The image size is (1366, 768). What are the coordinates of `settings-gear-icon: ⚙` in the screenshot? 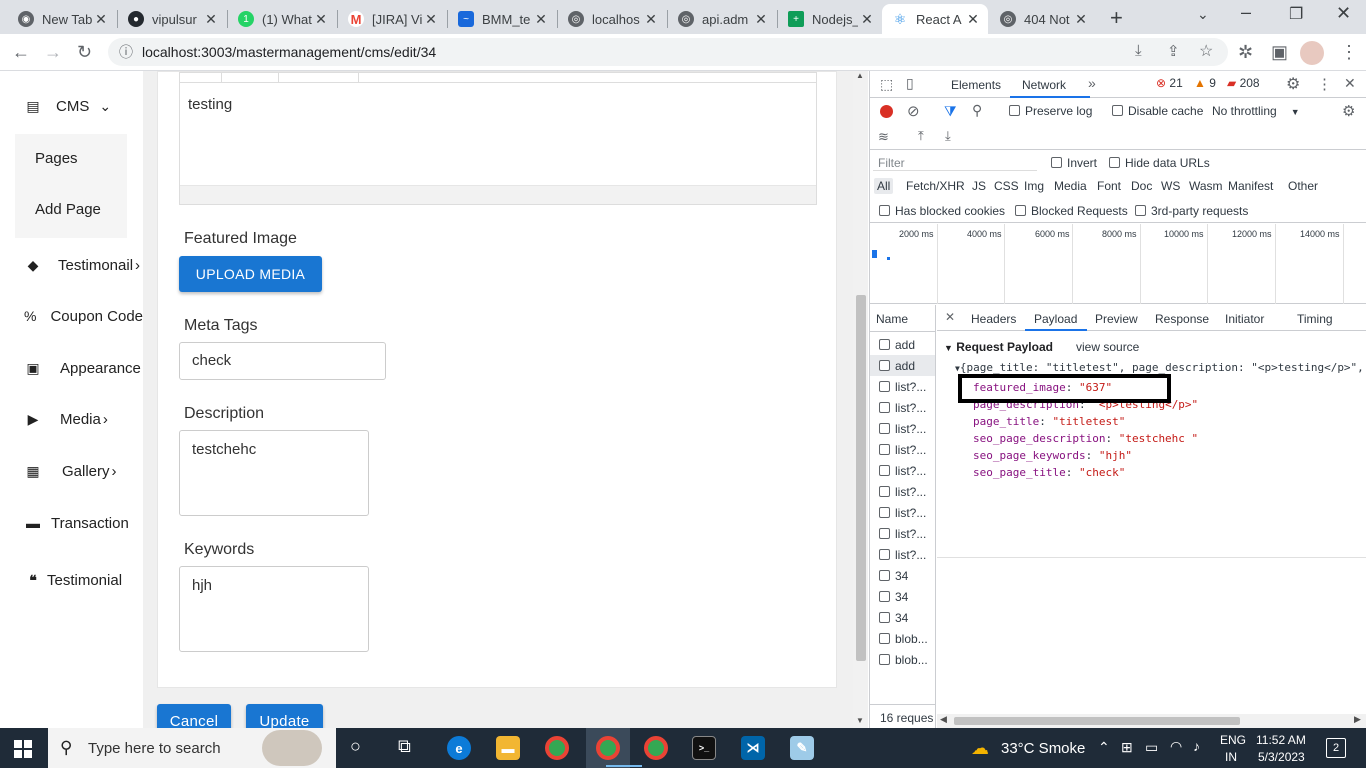 It's located at (1293, 84).